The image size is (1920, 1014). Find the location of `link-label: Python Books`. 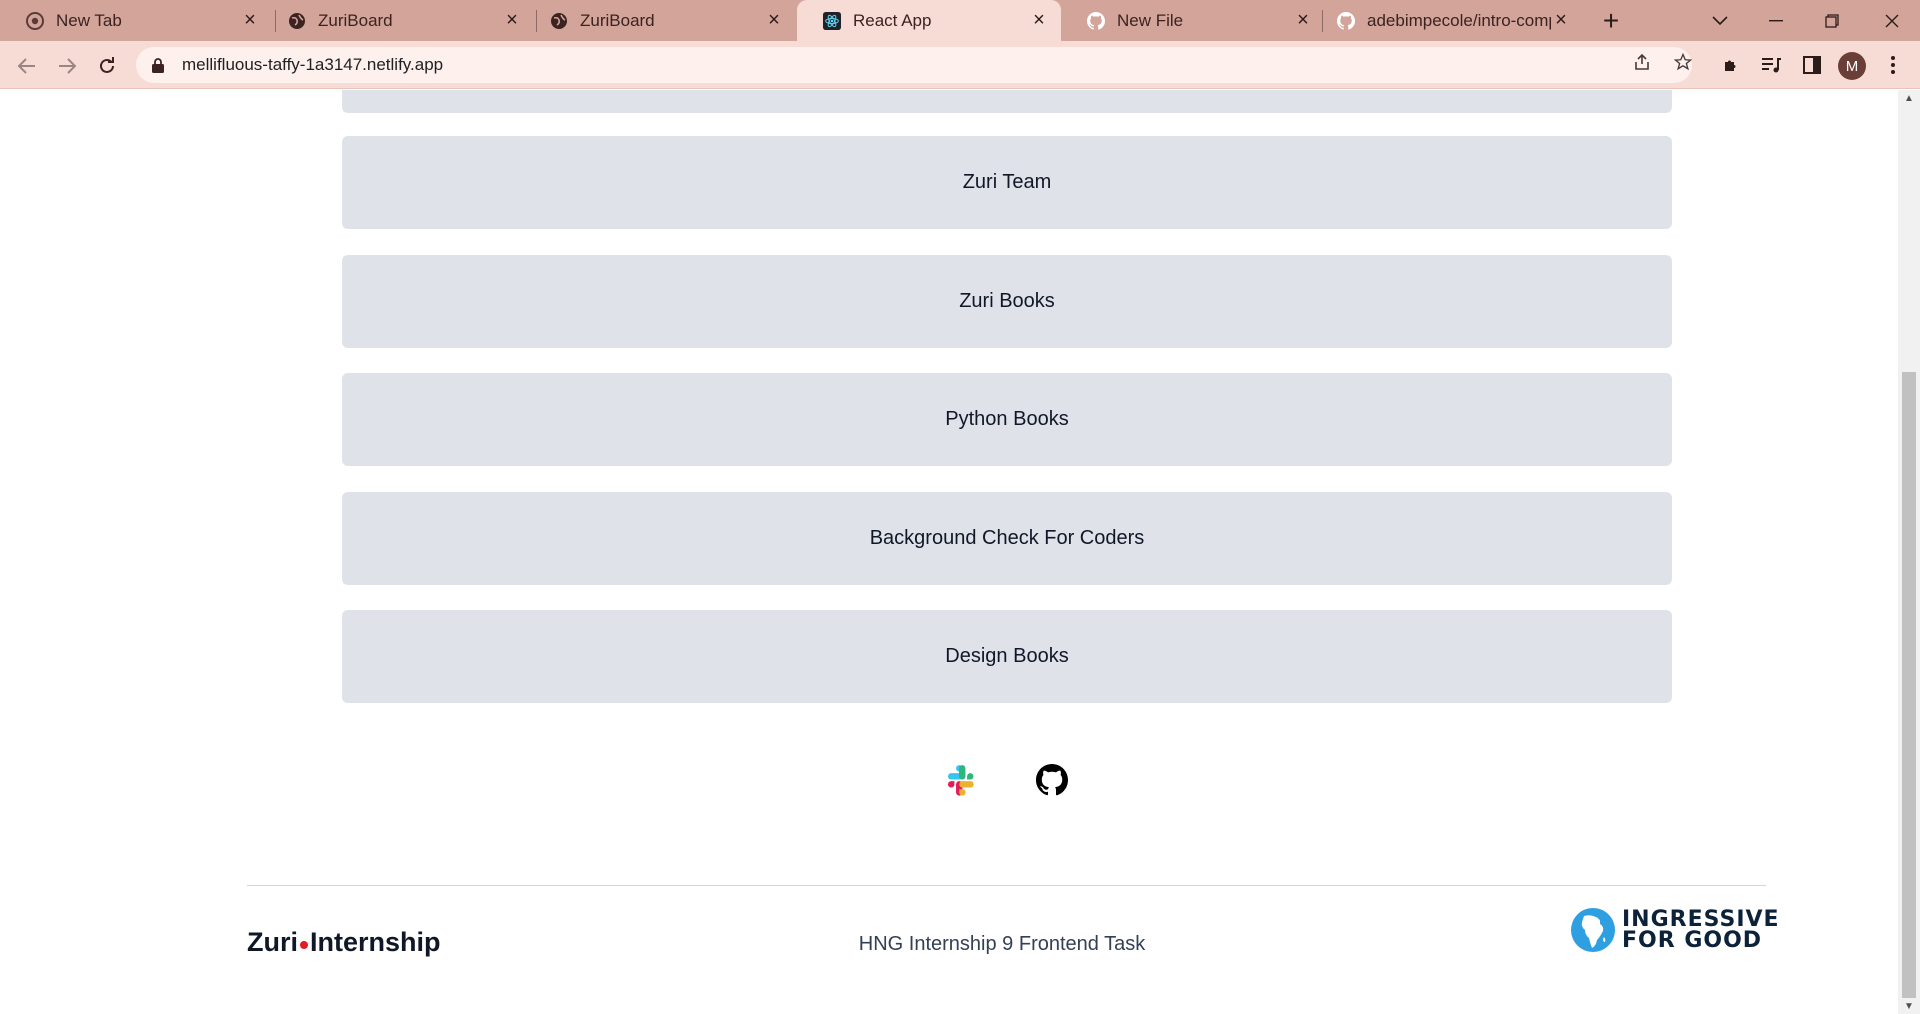

link-label: Python Books is located at coordinates (1007, 419).